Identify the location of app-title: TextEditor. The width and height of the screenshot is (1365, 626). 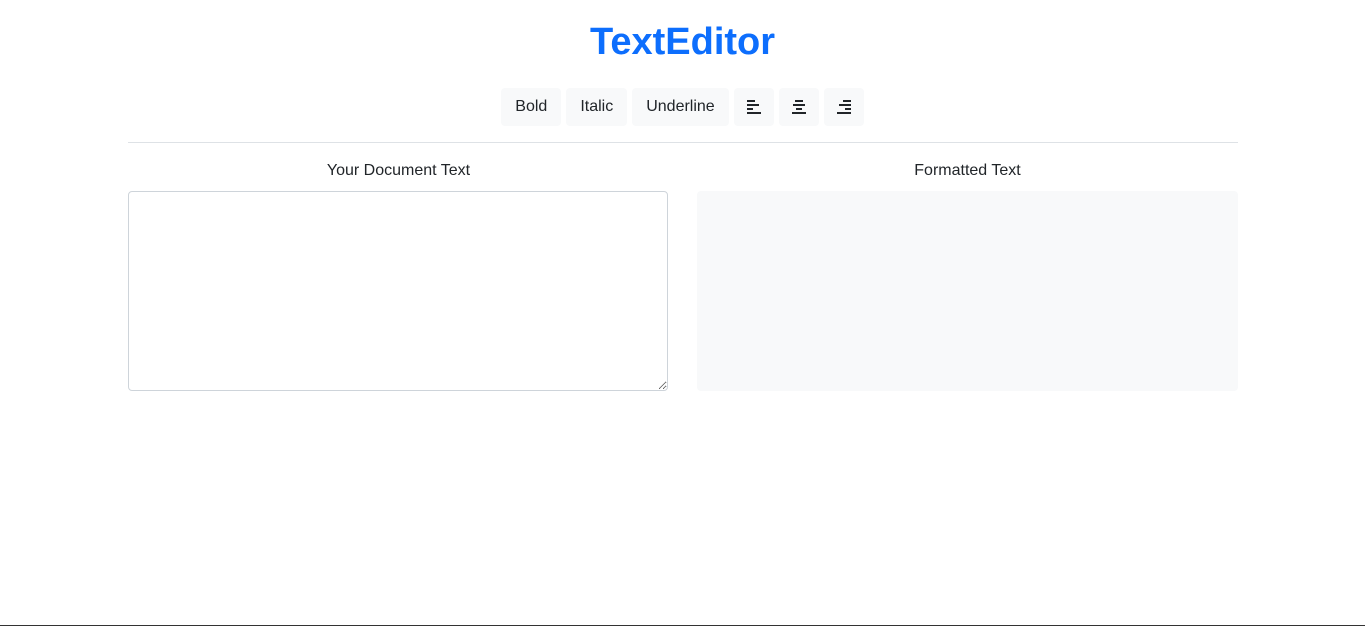
(682, 42).